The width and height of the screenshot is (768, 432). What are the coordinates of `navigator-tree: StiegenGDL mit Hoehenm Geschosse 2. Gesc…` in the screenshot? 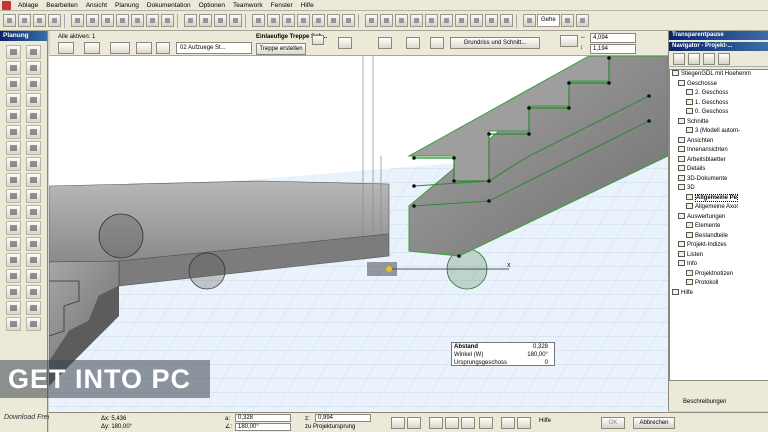 It's located at (718, 225).